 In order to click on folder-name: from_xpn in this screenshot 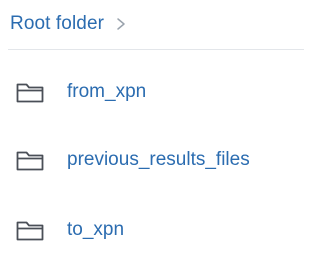, I will do `click(106, 92)`.